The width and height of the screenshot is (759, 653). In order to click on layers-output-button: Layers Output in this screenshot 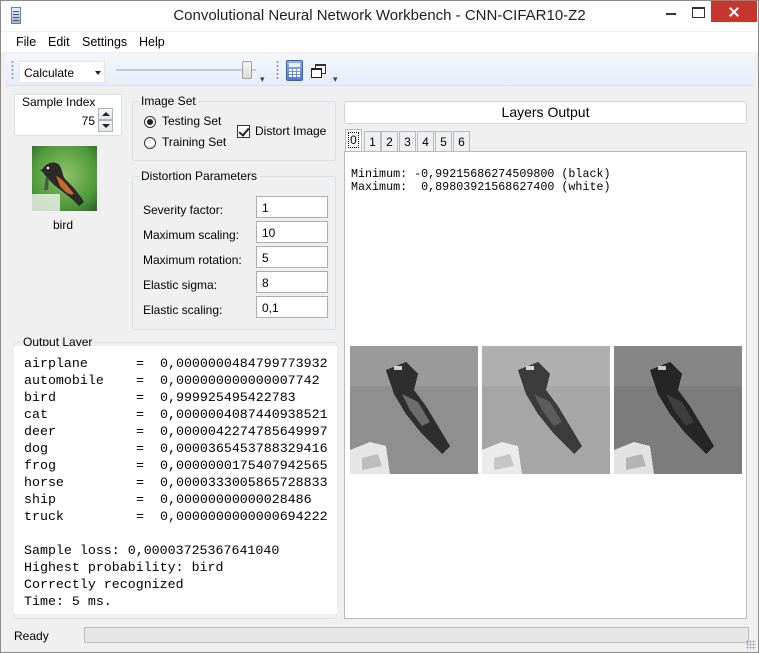, I will do `click(545, 112)`.